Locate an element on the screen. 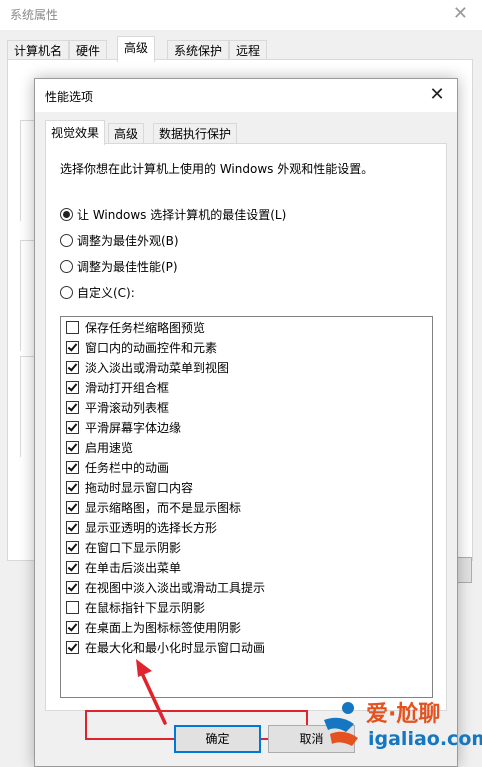  list-item-label: 任务栏中的动画 is located at coordinates (127, 468).